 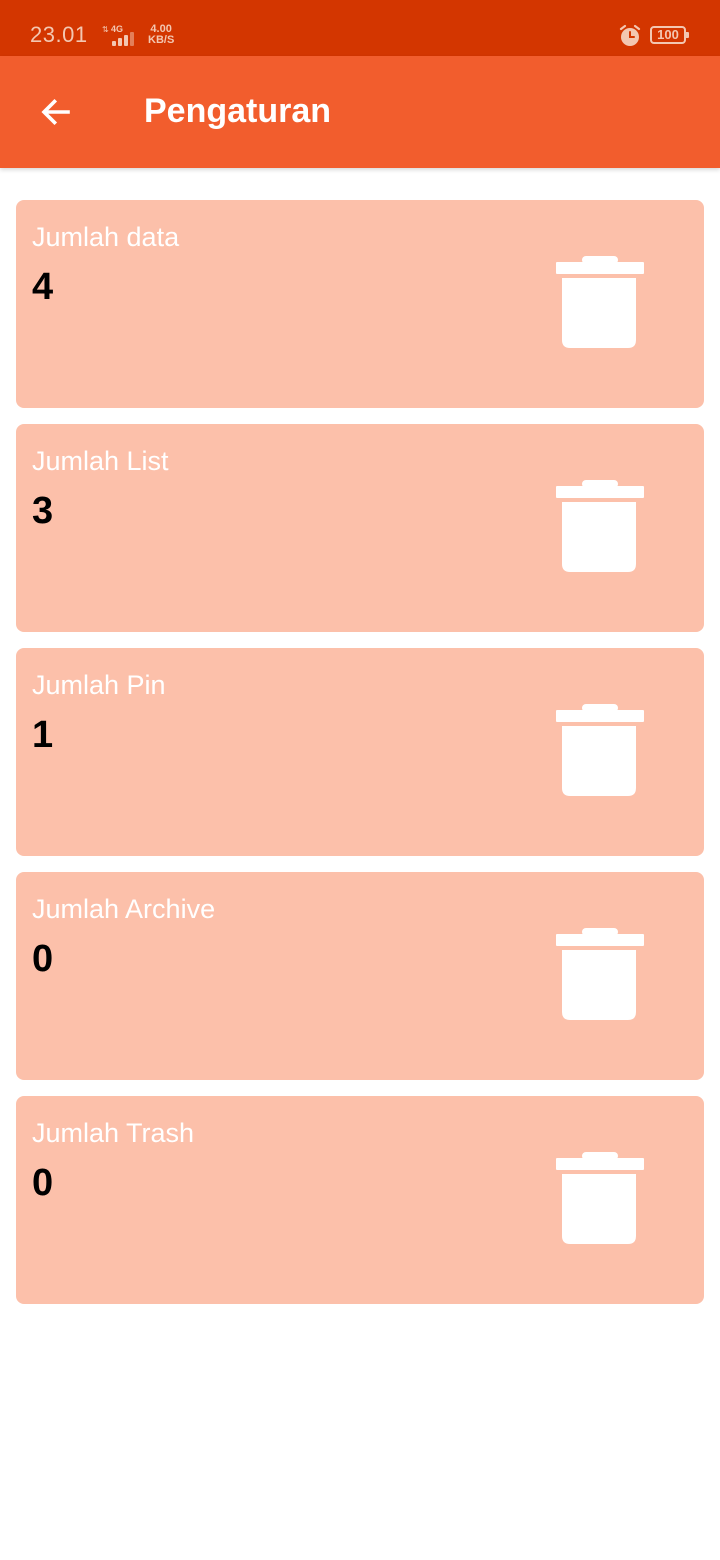 I want to click on arrow-left-icon, so click(x=55, y=112).